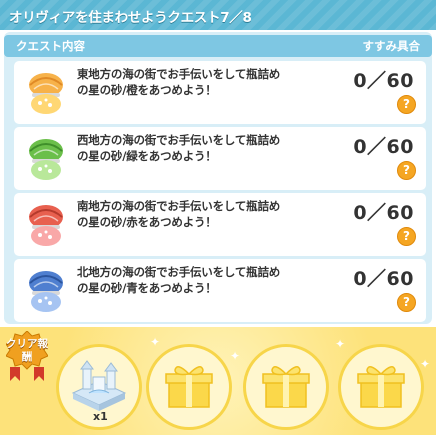 This screenshot has height=435, width=436. I want to click on quest-row-east: 東地方の海の街でお手伝いをして瓶詰めの星の砂/橙をあつめよう！ 0／60 ?, so click(220, 92).